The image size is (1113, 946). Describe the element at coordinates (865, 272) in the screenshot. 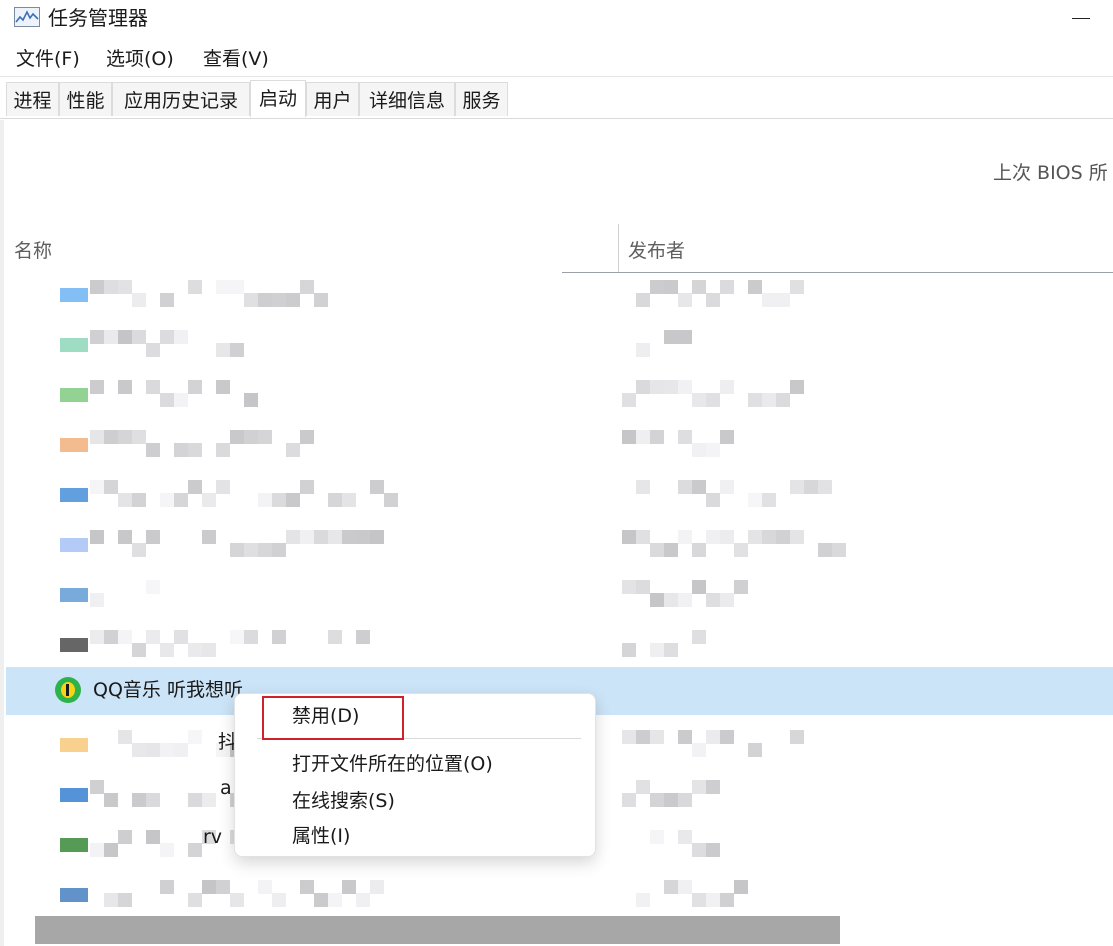

I see `column-underline-publisher` at that location.